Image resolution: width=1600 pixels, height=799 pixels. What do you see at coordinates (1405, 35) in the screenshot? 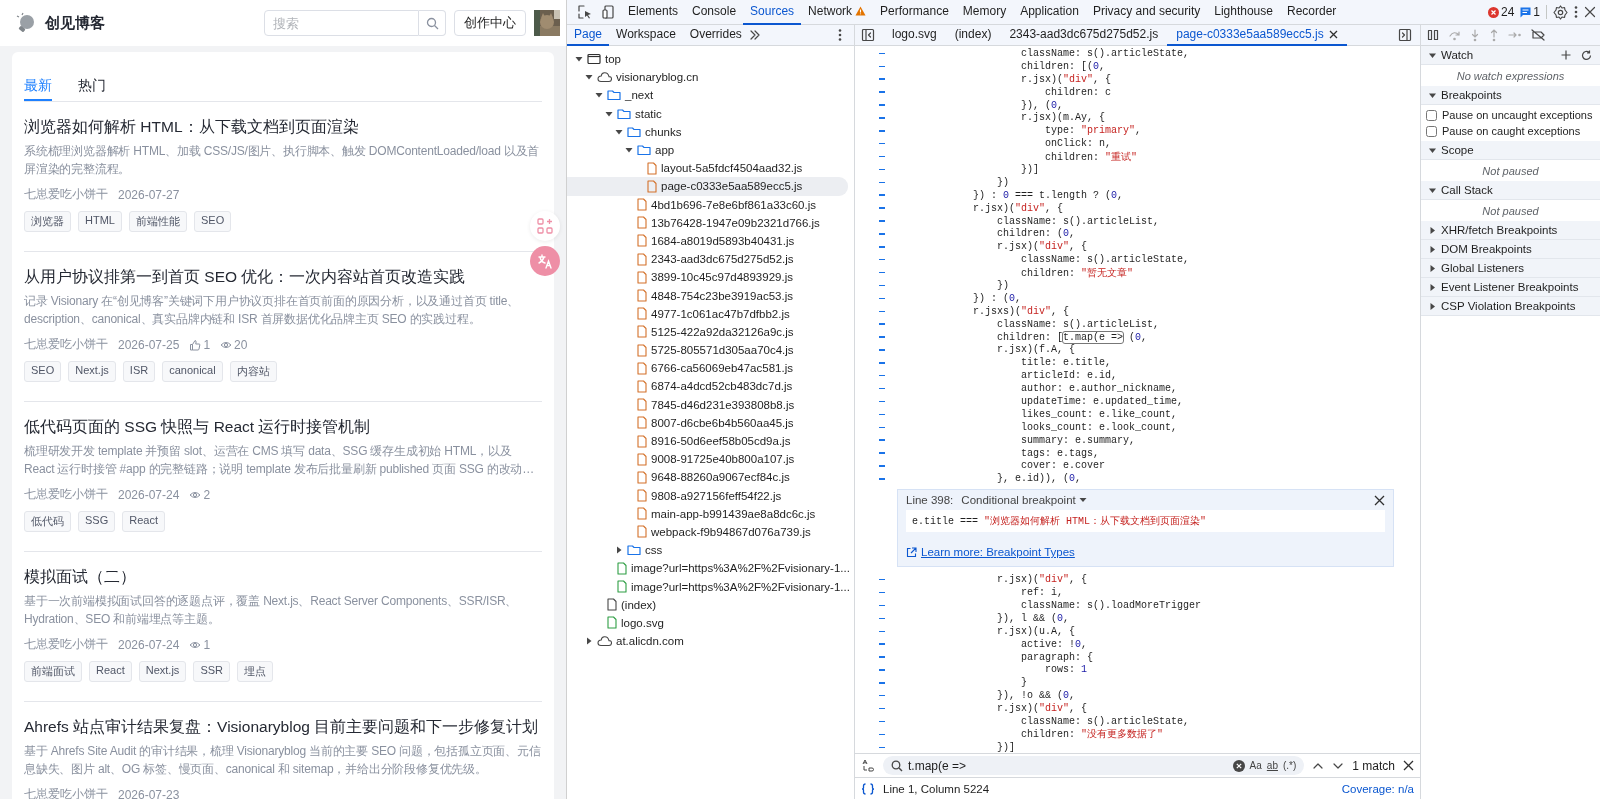
I see `toggle-debugger-icon` at bounding box center [1405, 35].